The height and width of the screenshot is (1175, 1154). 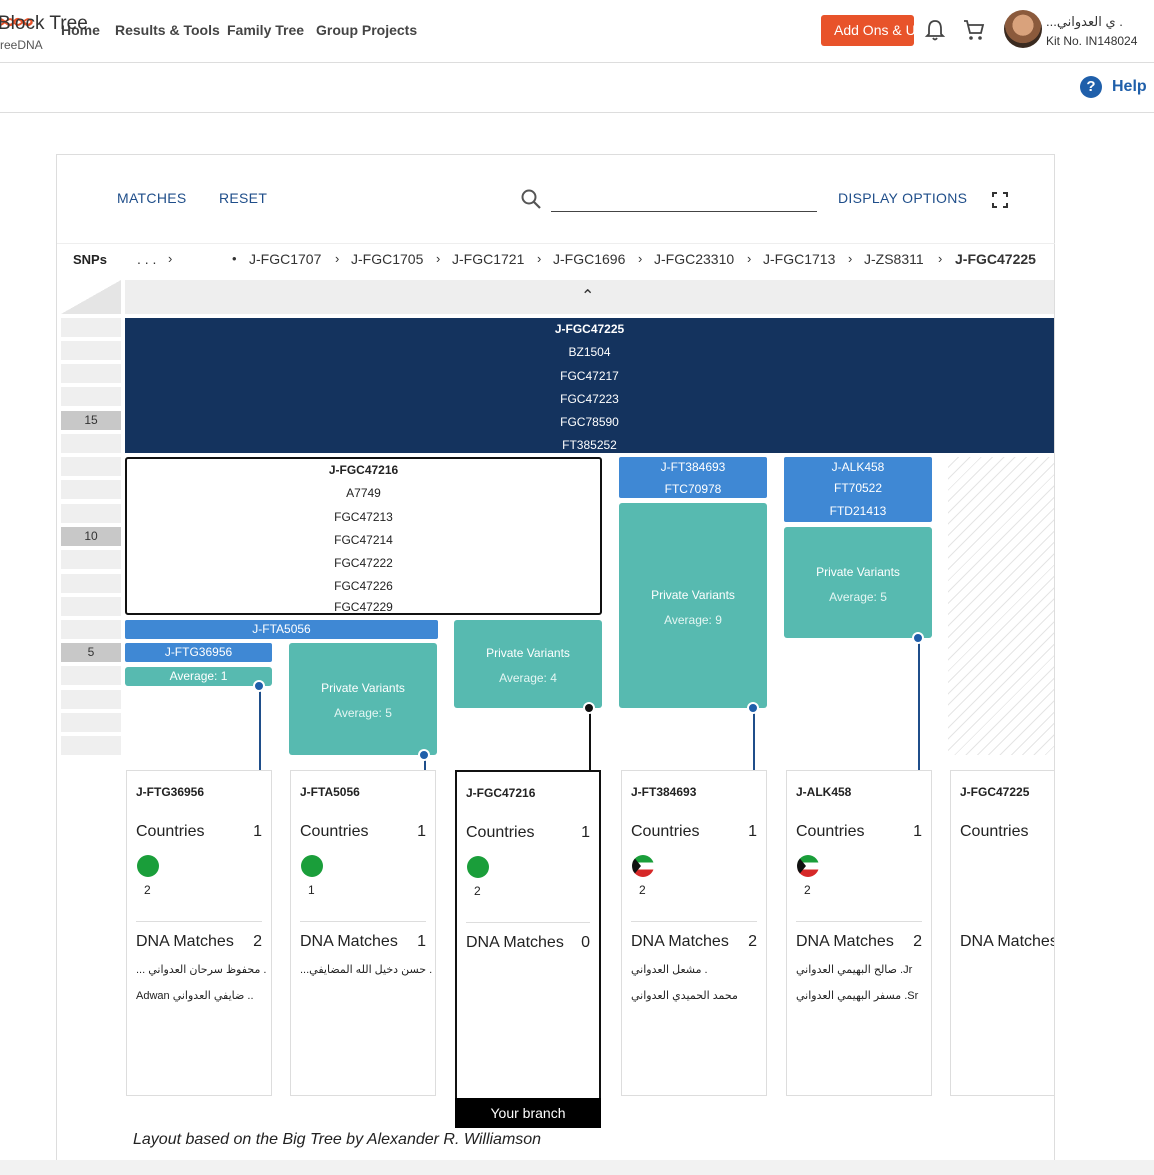 What do you see at coordinates (693, 605) in the screenshot?
I see `private-variants-ft384693: Private Variants Average: 9` at bounding box center [693, 605].